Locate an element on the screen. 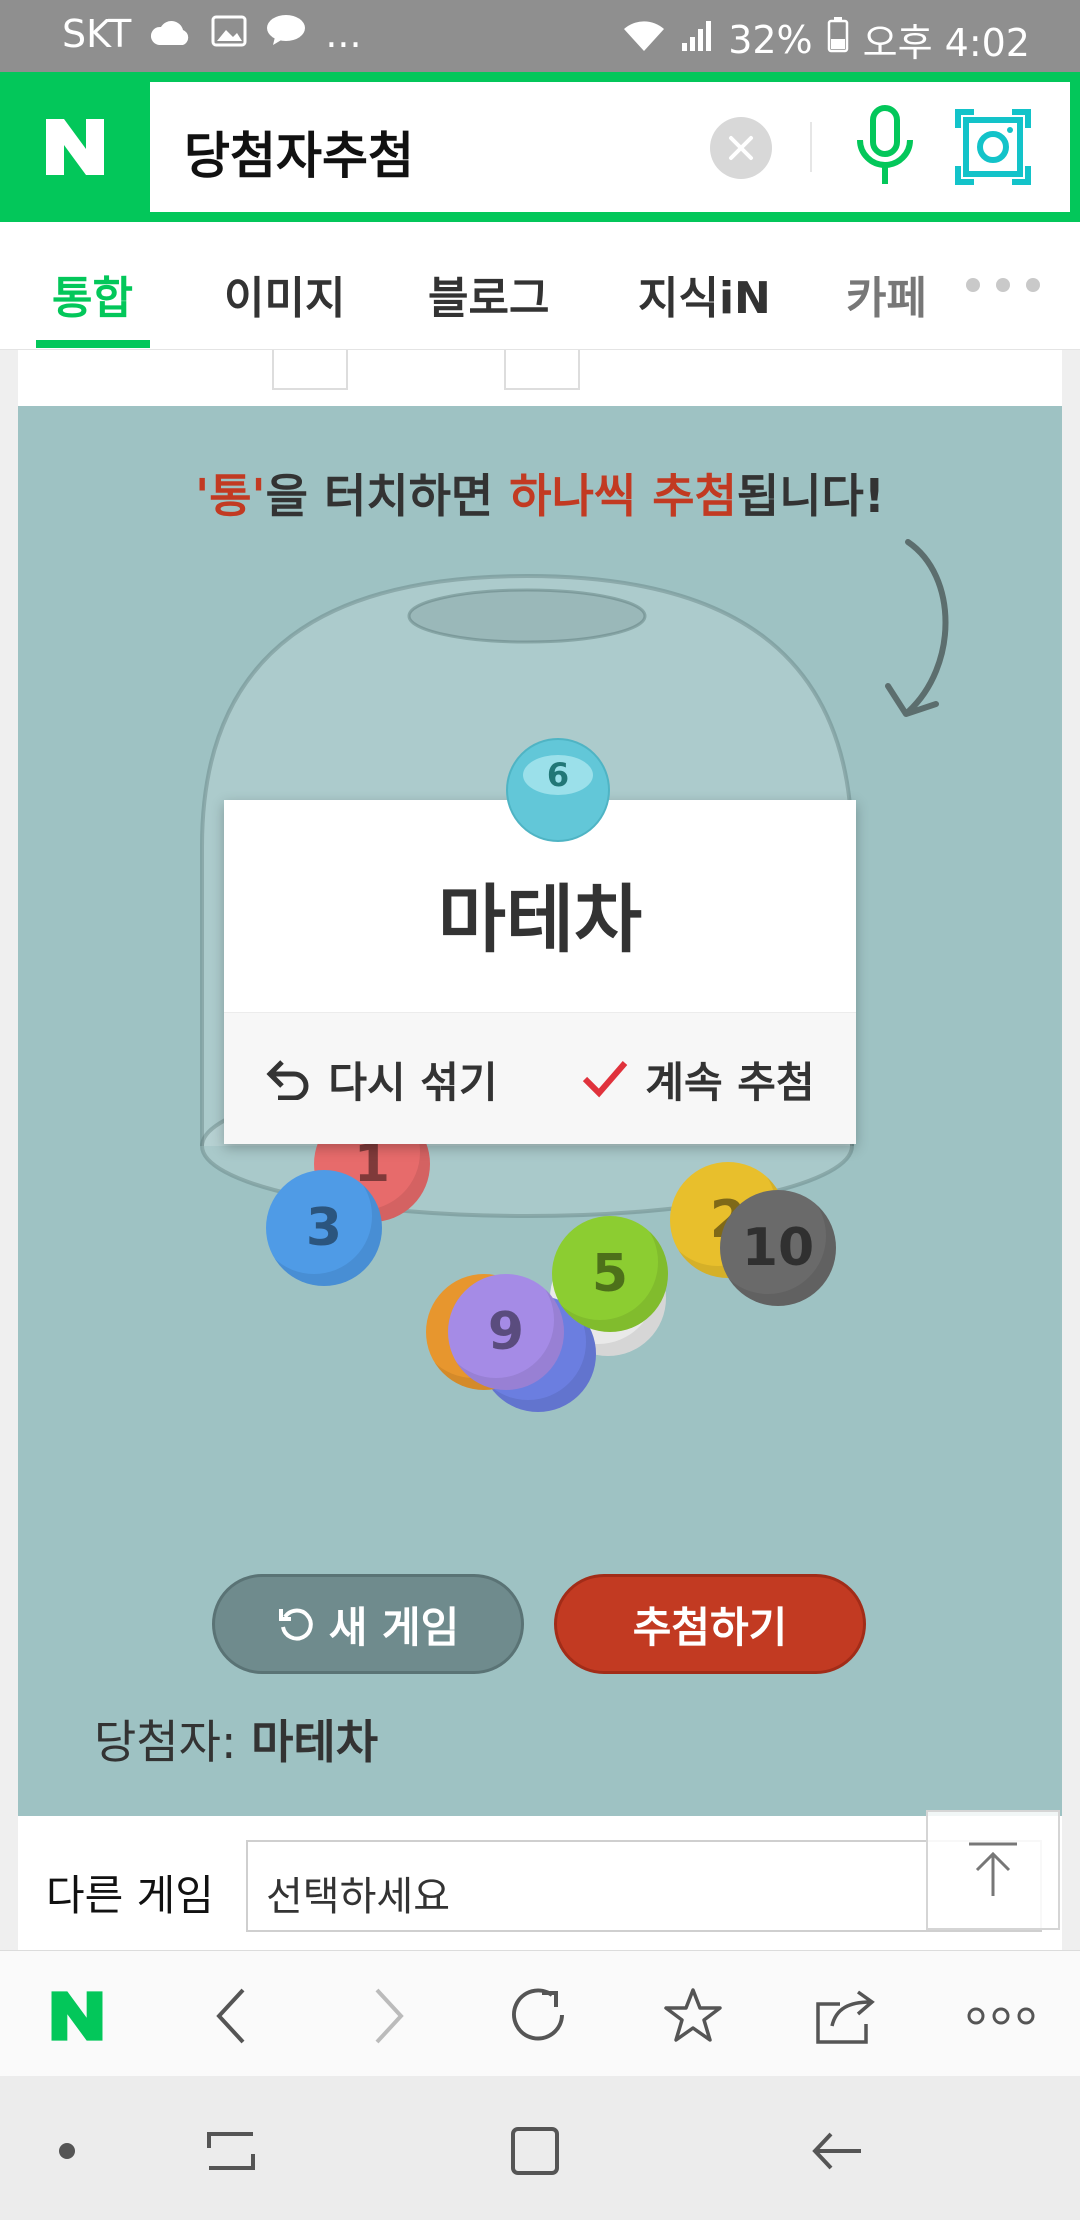  back-button is located at coordinates (231, 2016).